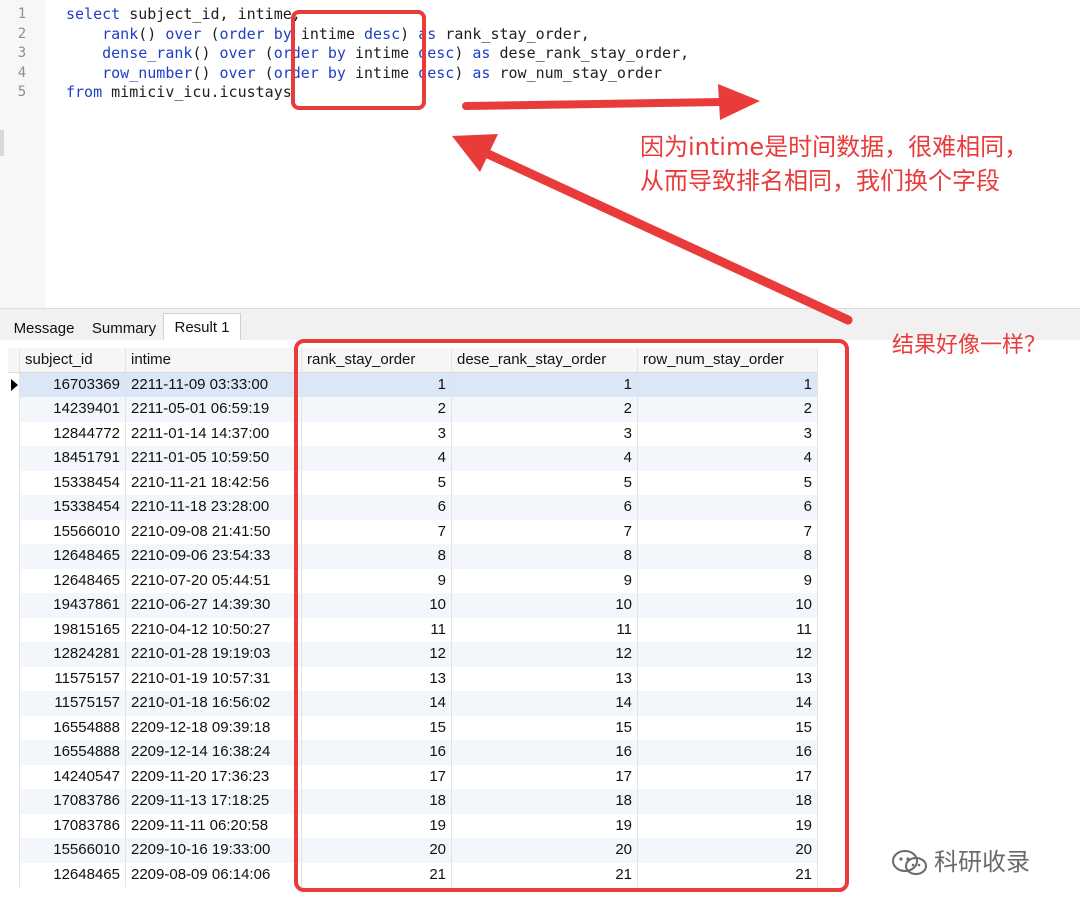 Image resolution: width=1080 pixels, height=905 pixels. What do you see at coordinates (545, 850) in the screenshot?
I see `cell-dese-rank-stay-order: 20` at bounding box center [545, 850].